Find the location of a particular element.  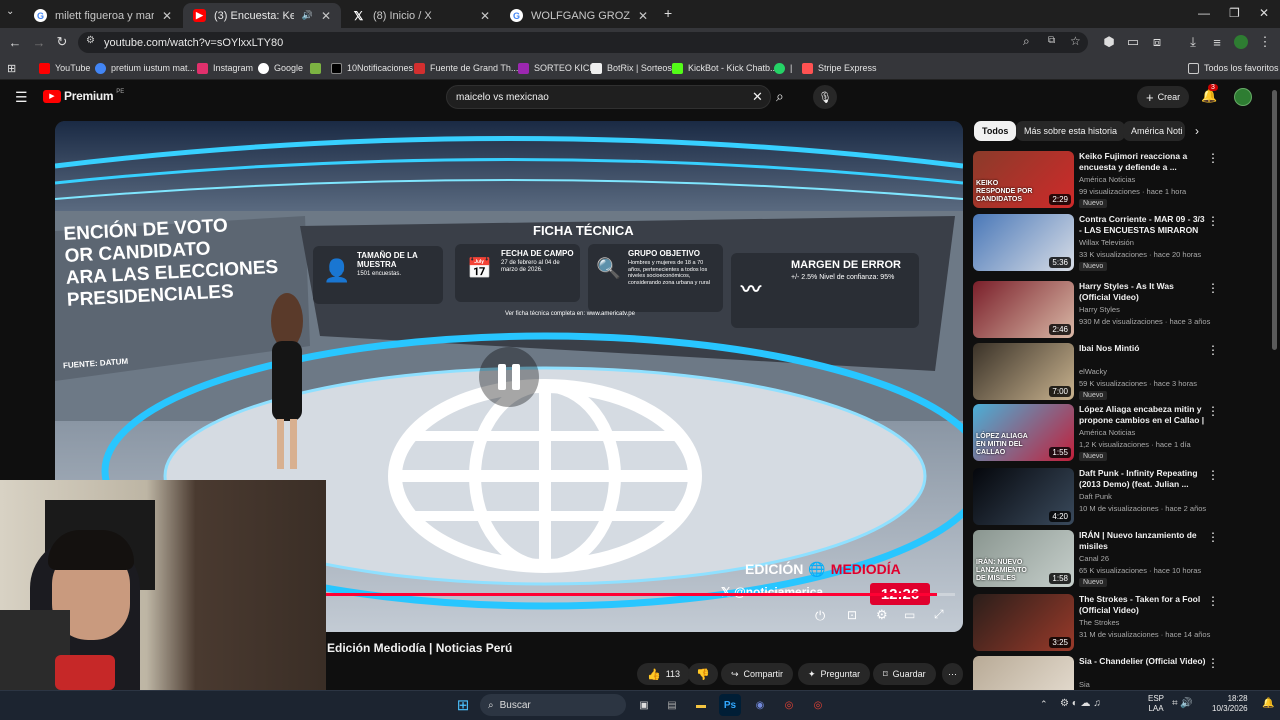

download-icon: ⤓ is located at coordinates (1193, 42).